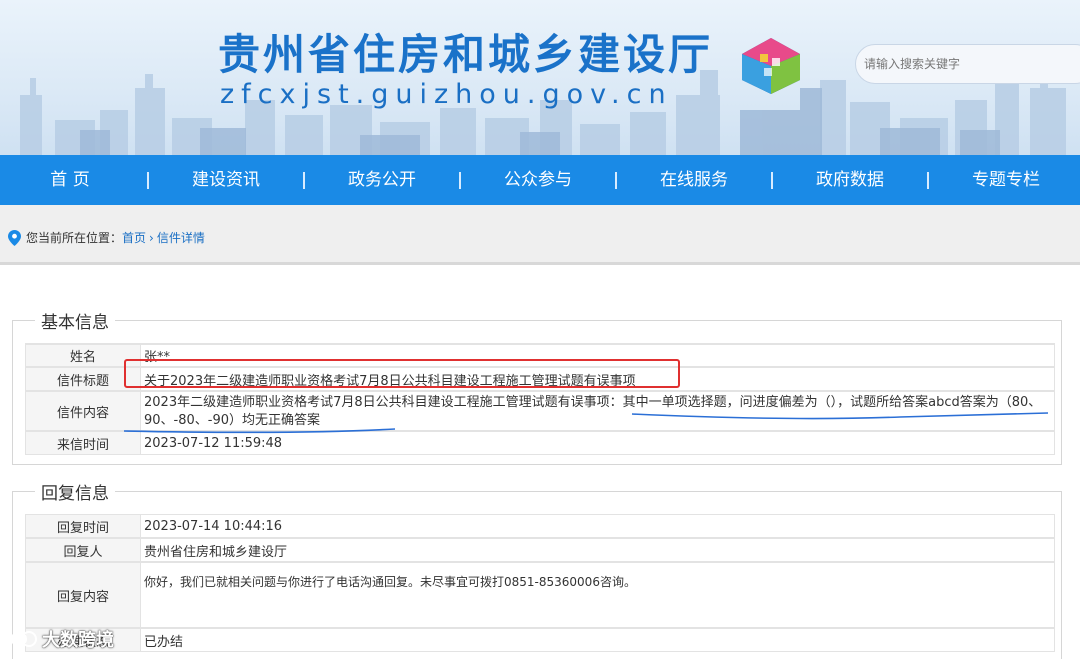  What do you see at coordinates (164, 642) in the screenshot?
I see `row-value: 已办结` at bounding box center [164, 642].